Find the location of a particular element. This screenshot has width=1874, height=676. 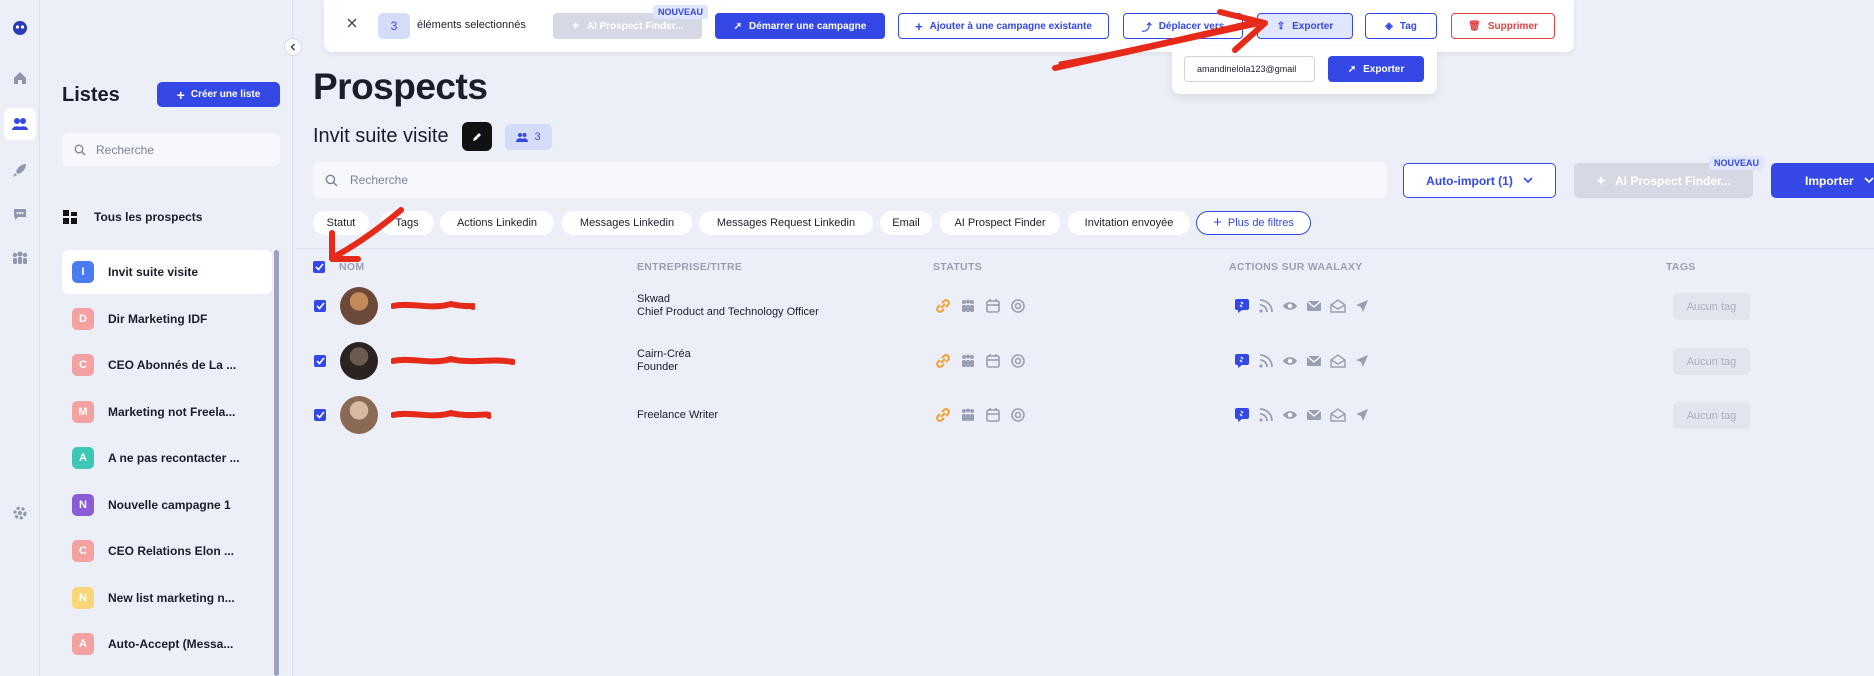

list-item: I Invit suite visite is located at coordinates (167, 272).